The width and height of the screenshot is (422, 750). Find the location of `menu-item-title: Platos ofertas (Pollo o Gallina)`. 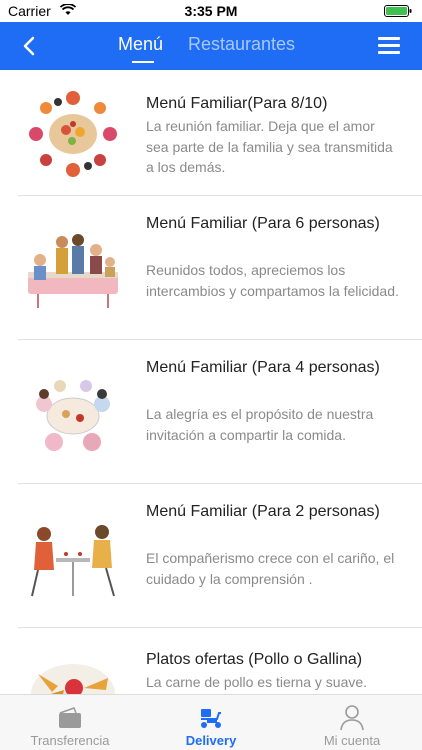

menu-item-title: Platos ofertas (Pollo o Gallina) is located at coordinates (254, 659).